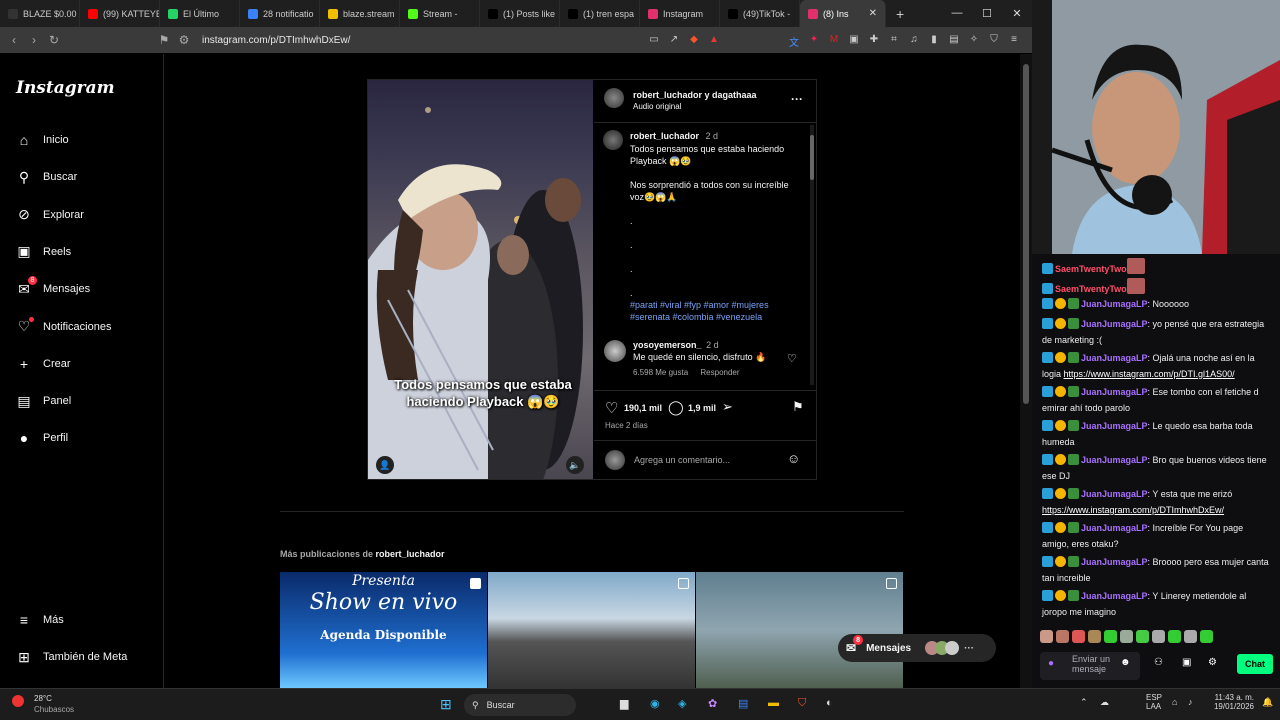 The width and height of the screenshot is (1280, 720). Describe the element at coordinates (694, 40) in the screenshot. I see `brave-shield-icon: ◆` at that location.